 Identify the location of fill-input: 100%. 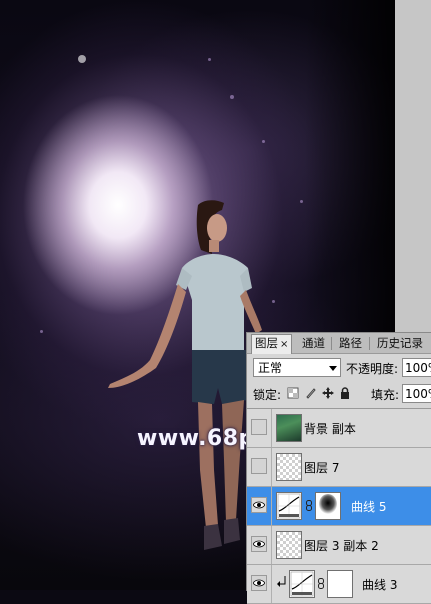
(416, 393).